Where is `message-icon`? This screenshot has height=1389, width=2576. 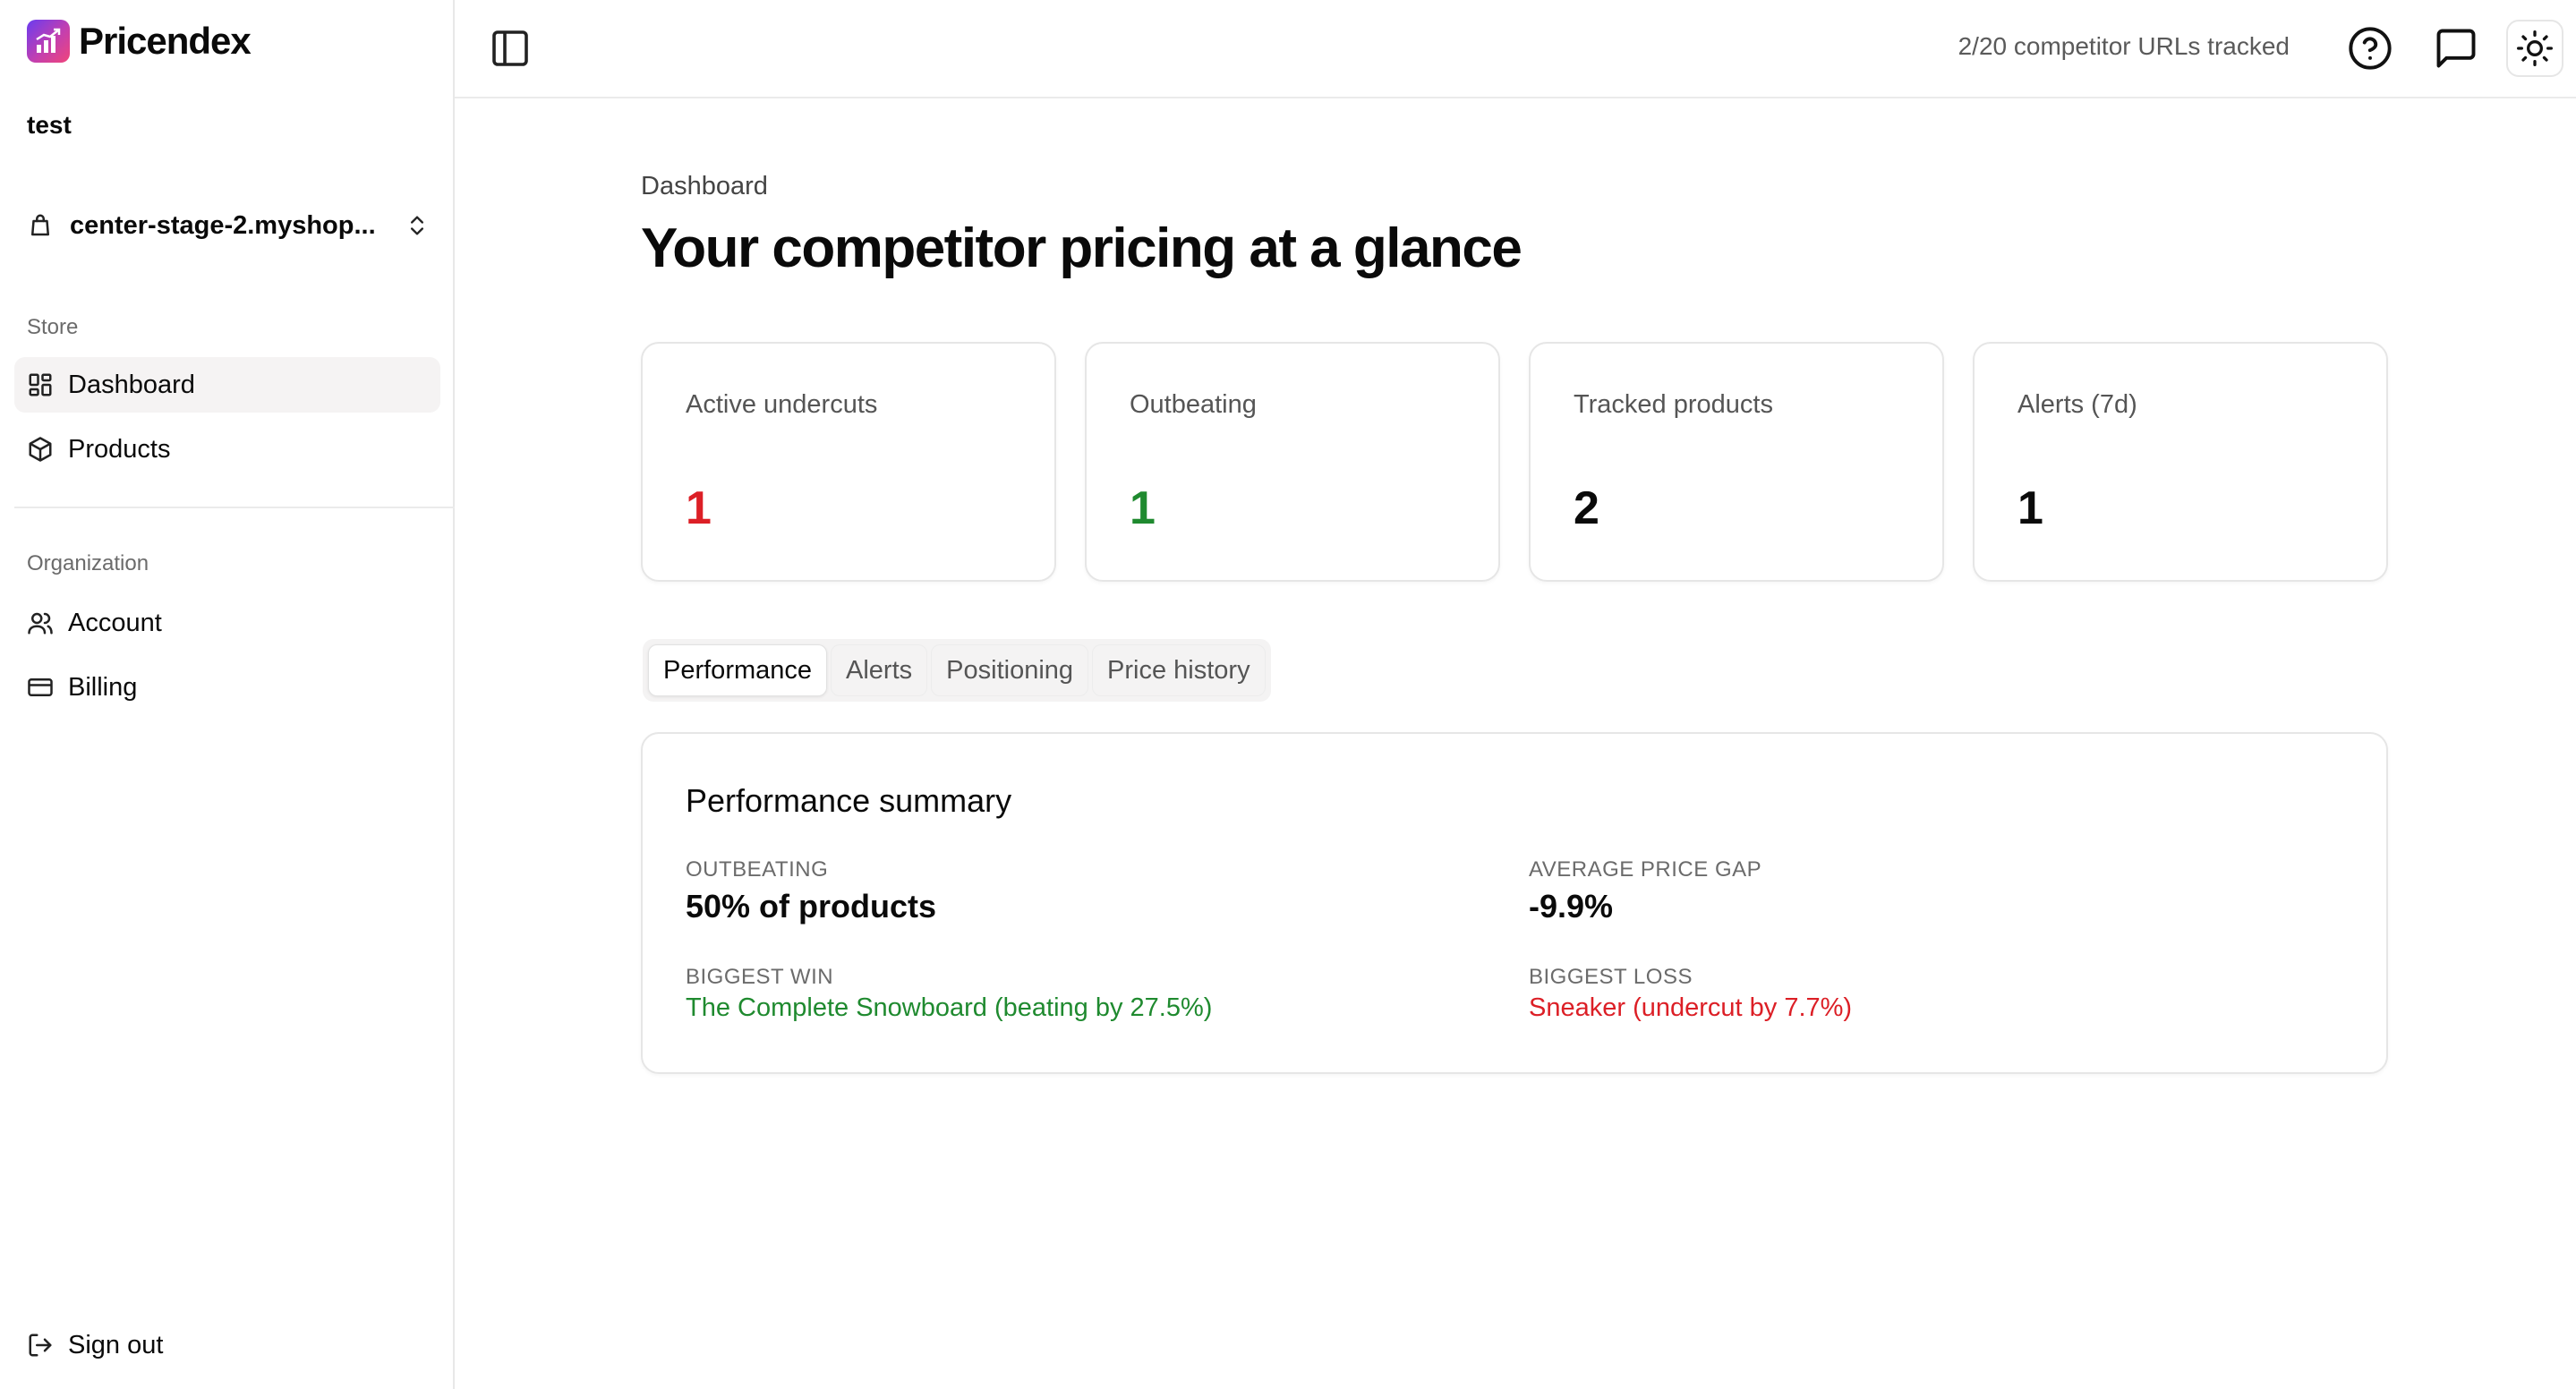 message-icon is located at coordinates (2456, 48).